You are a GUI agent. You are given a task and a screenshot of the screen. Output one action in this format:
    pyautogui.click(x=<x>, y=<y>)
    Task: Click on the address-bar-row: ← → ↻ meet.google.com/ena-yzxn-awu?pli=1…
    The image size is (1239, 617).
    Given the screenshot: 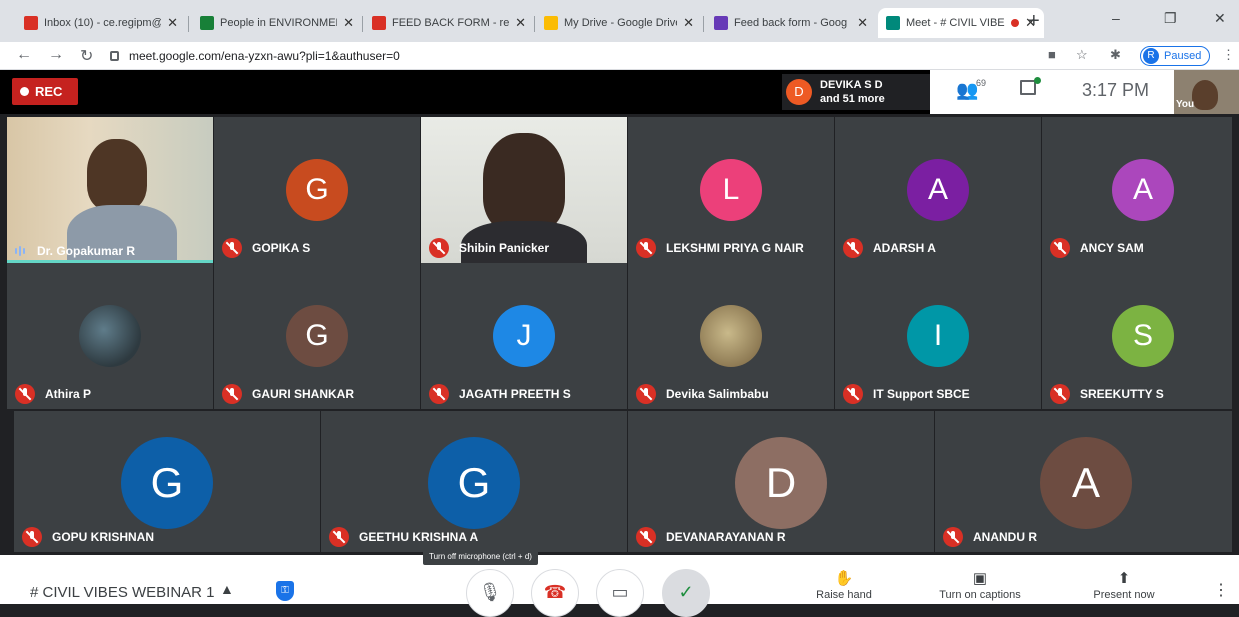 What is the action you would take?
    pyautogui.click(x=619, y=56)
    